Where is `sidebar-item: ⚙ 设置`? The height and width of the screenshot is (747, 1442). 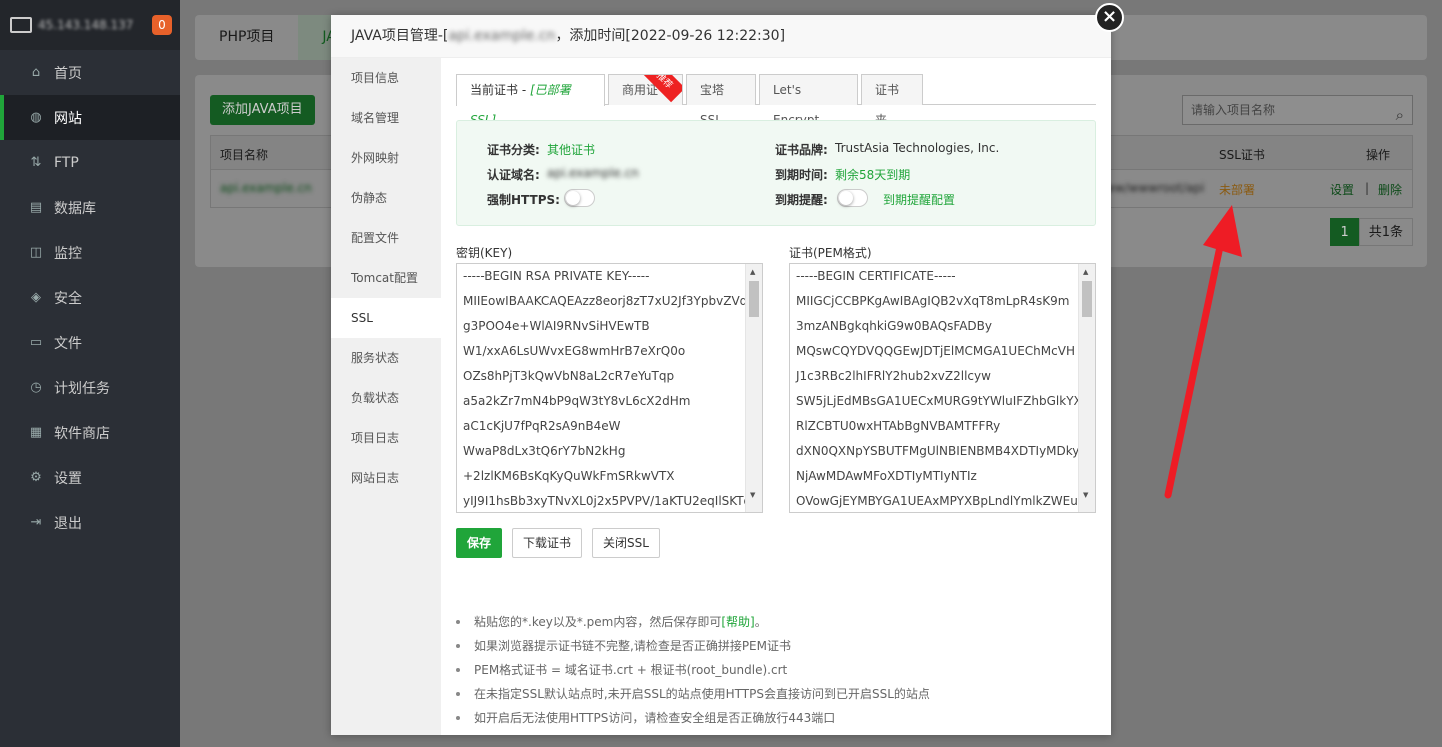
sidebar-item: ⚙ 设置 is located at coordinates (90, 477).